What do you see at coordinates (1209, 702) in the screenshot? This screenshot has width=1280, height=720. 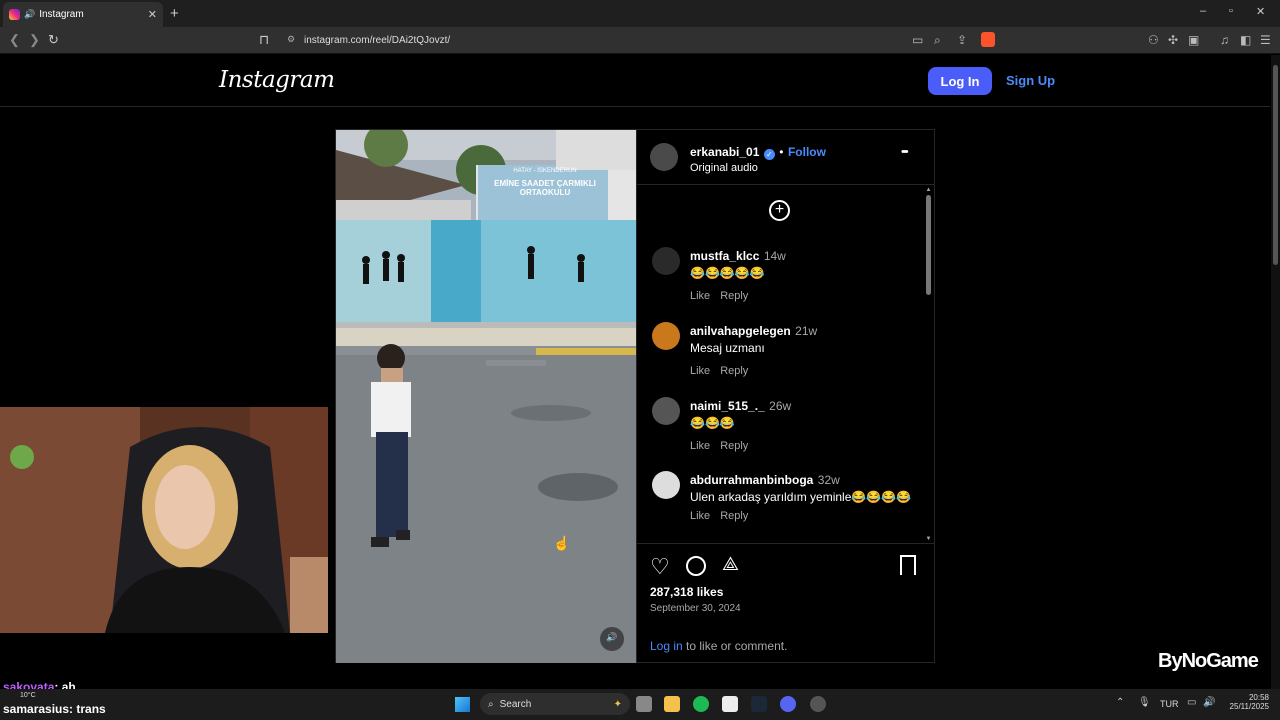 I see `volume-tray-icon: 🔊` at bounding box center [1209, 702].